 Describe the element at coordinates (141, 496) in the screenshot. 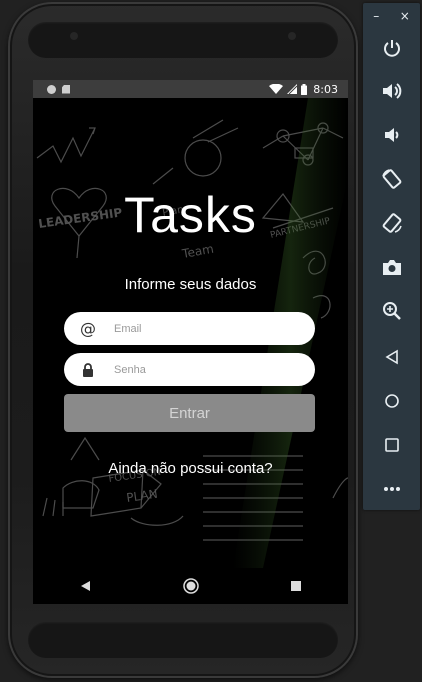

I see `doodle-word: PLAN` at that location.